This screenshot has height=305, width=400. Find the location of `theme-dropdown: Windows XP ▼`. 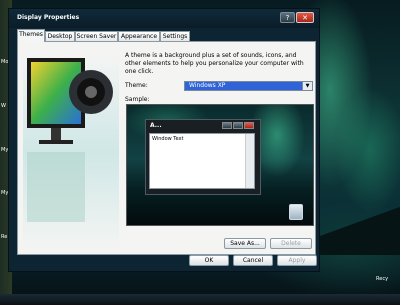

theme-dropdown: Windows XP ▼ is located at coordinates (248, 86).